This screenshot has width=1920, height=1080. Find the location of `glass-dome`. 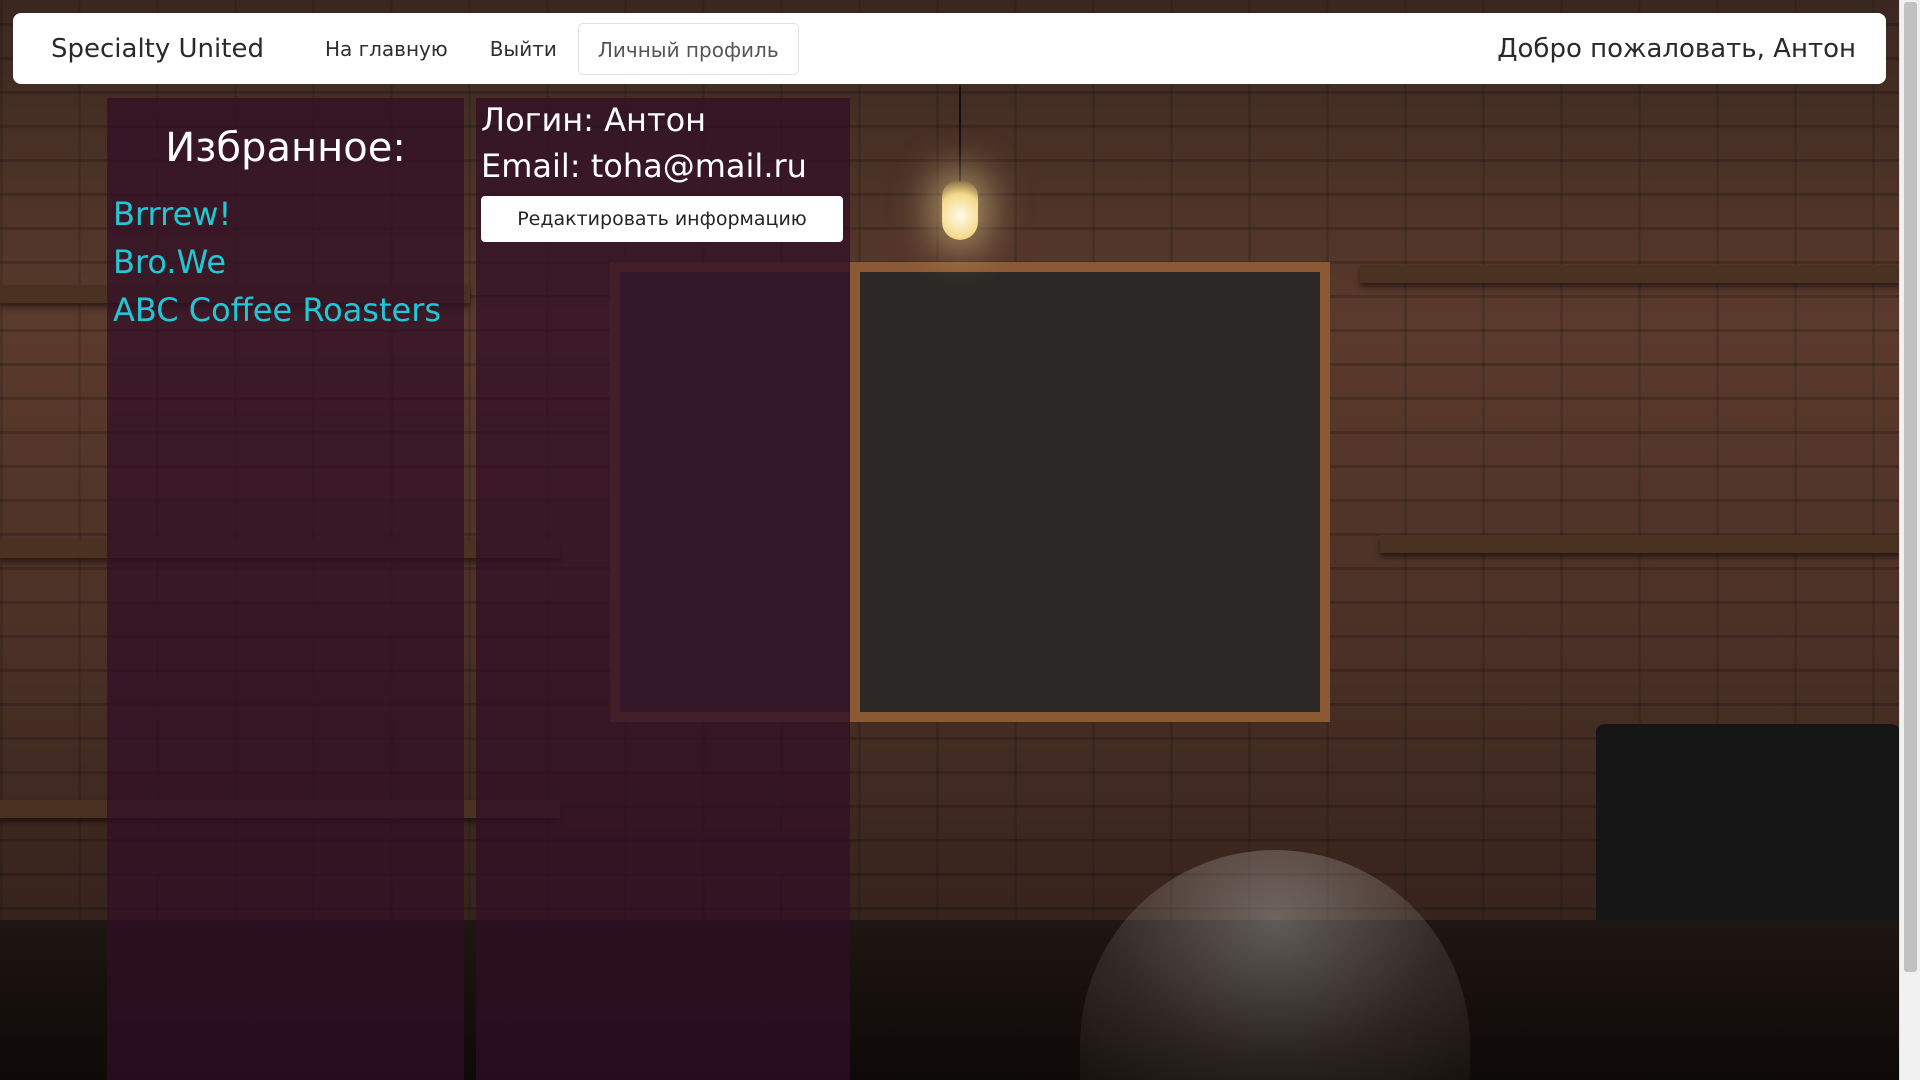

glass-dome is located at coordinates (1275, 965).